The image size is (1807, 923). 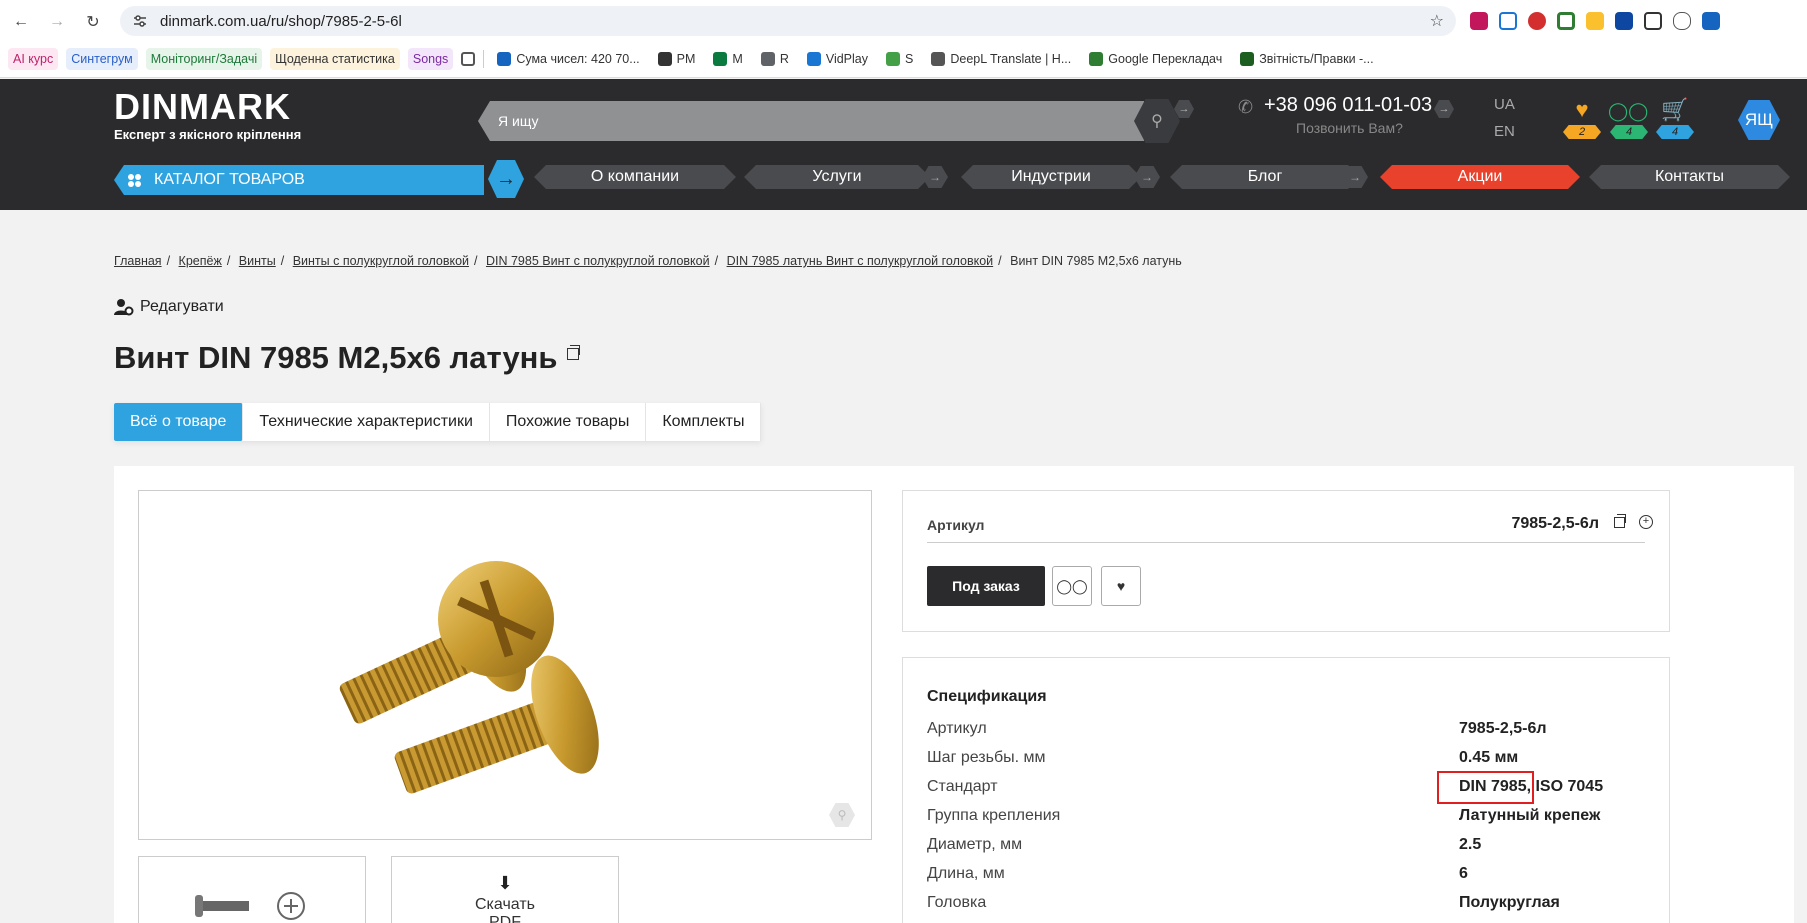 What do you see at coordinates (1509, 902) in the screenshot?
I see `spec-value: Полукруглая` at bounding box center [1509, 902].